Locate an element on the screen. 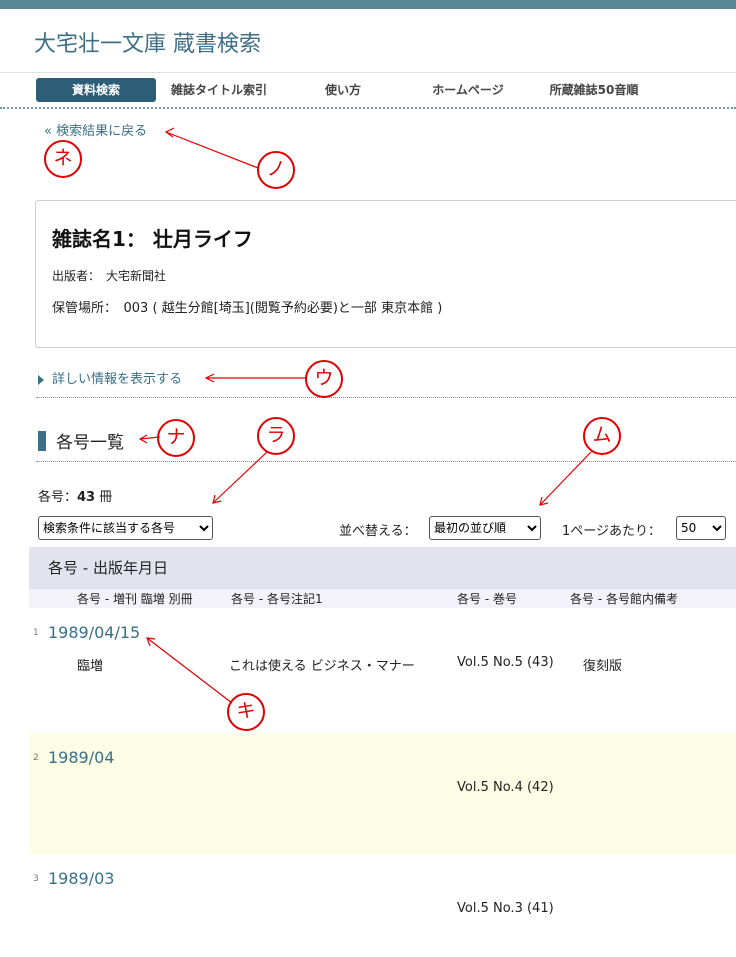  arrow-mu is located at coordinates (565, 478).